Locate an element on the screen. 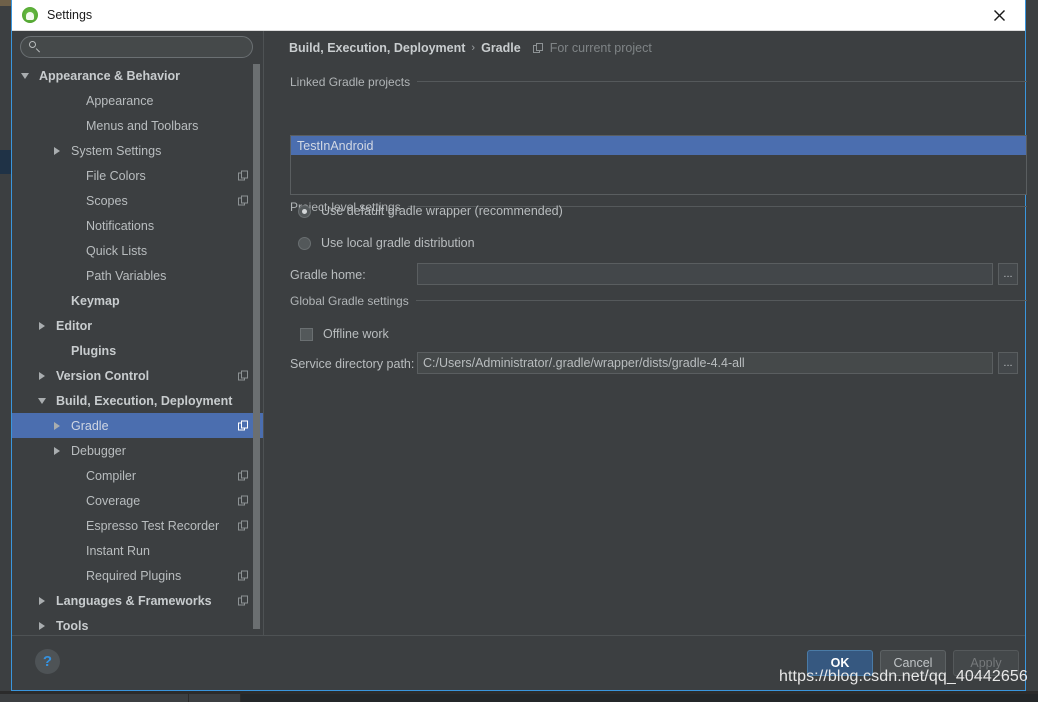 The image size is (1038, 702). sidebar-item-scopes: Scopes is located at coordinates (137, 200).